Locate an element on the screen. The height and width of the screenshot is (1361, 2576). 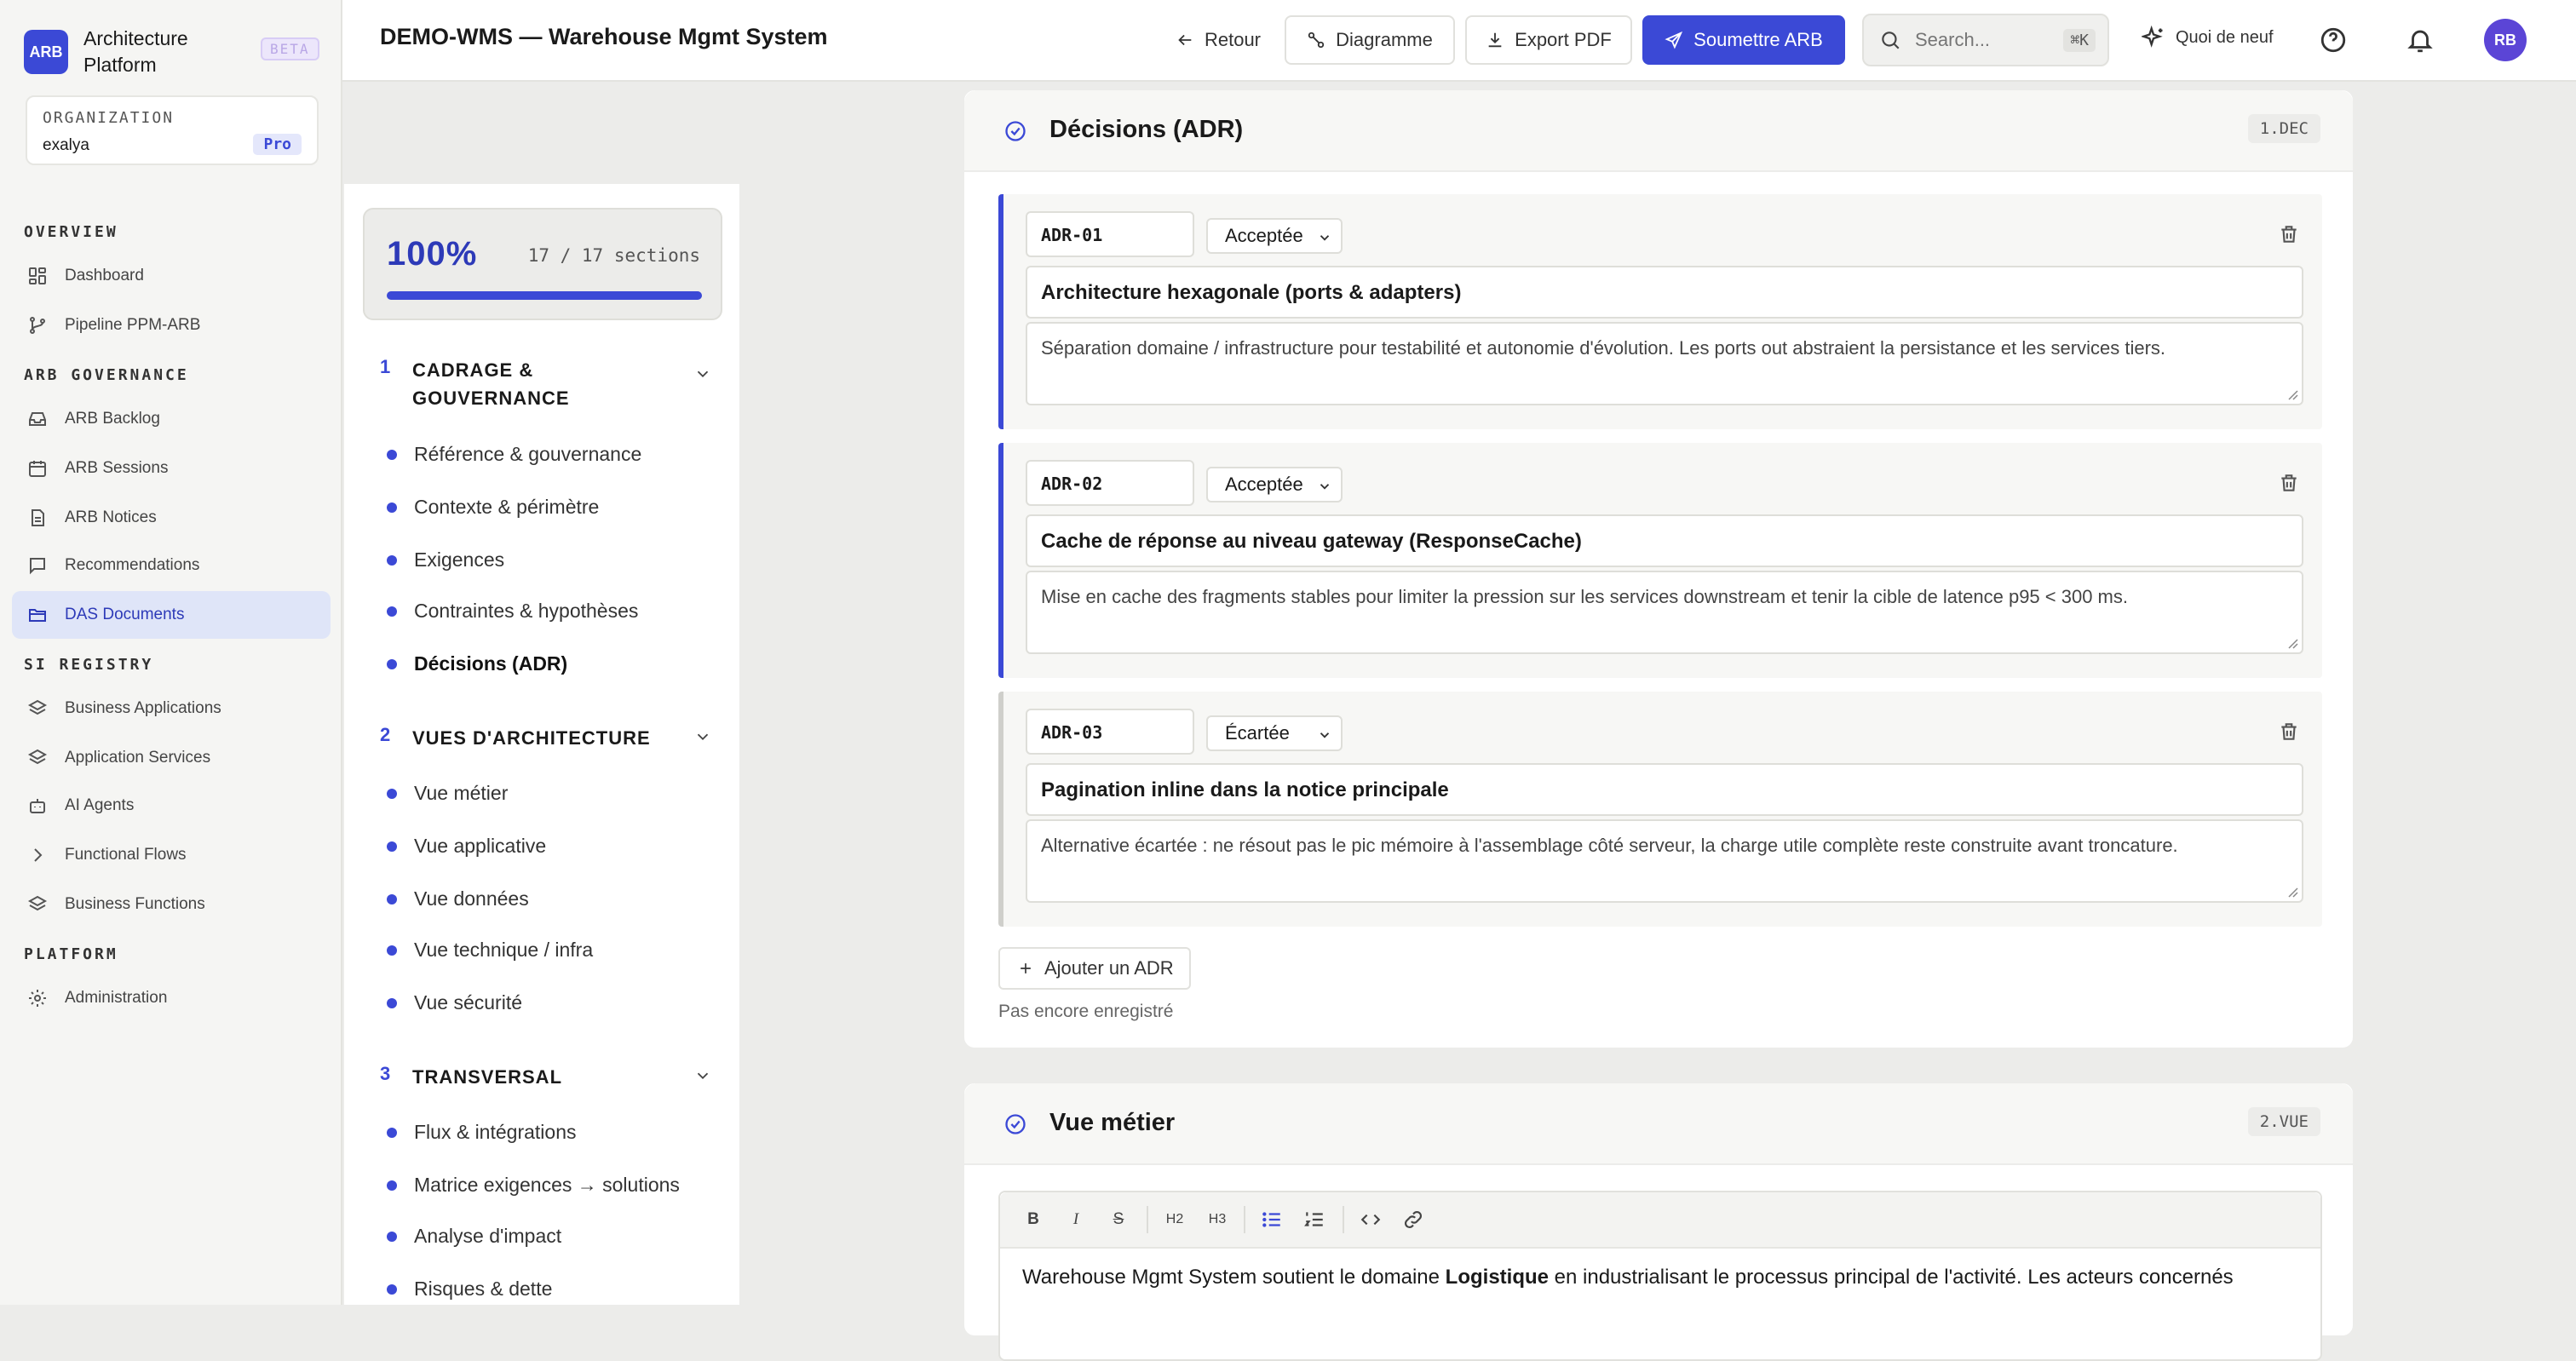
toc-group-number: 2 is located at coordinates (386, 734).